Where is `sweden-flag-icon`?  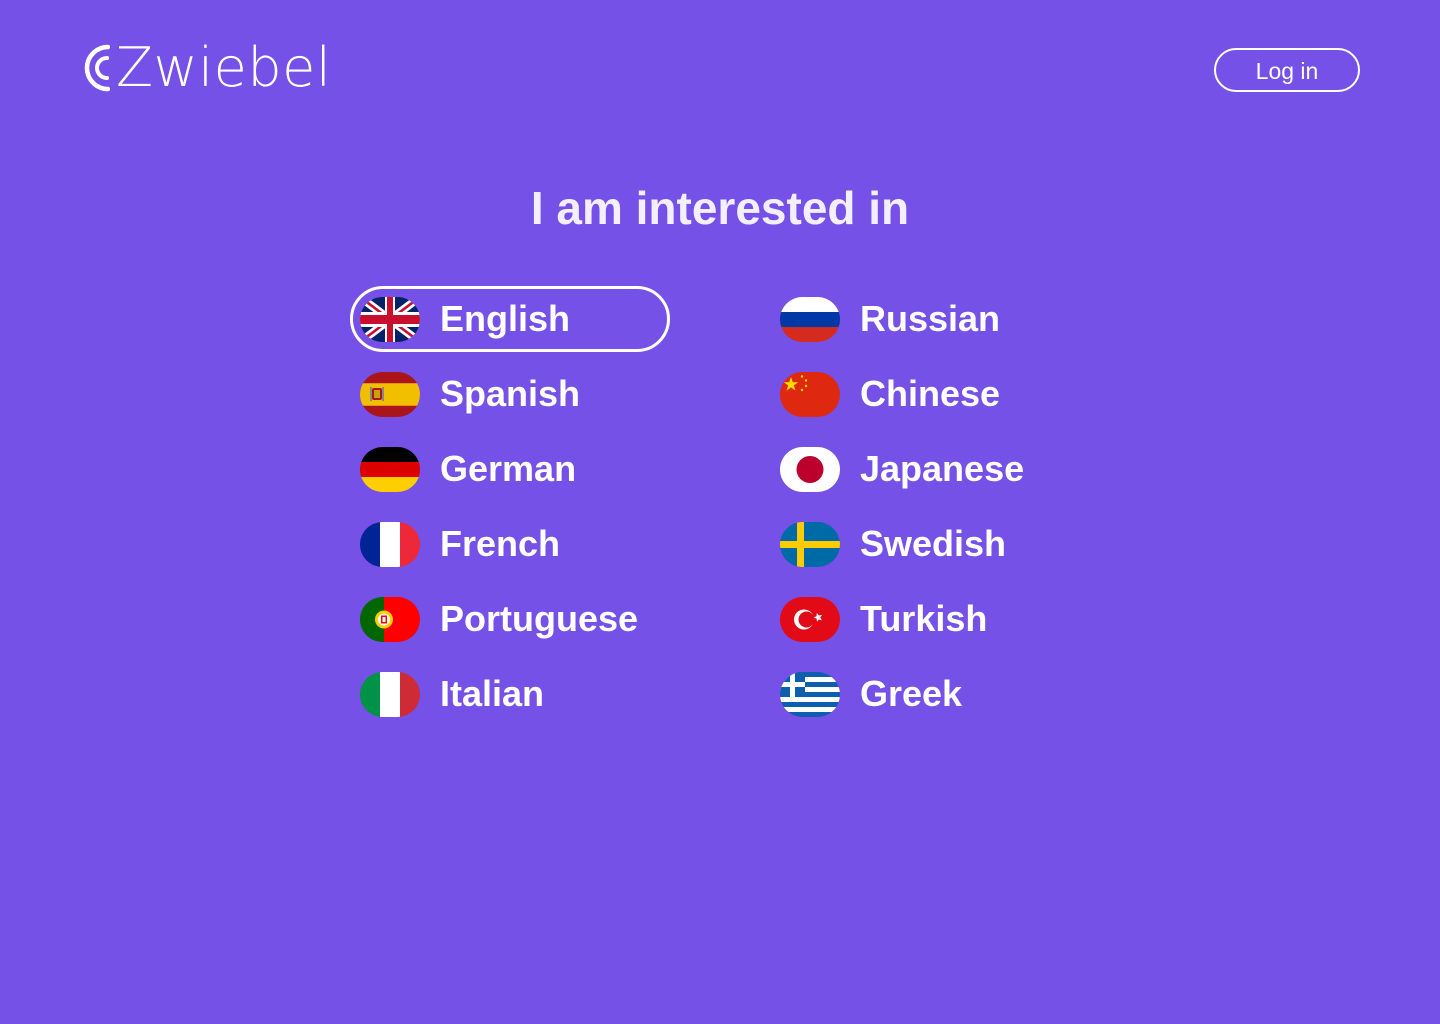 sweden-flag-icon is located at coordinates (810, 544).